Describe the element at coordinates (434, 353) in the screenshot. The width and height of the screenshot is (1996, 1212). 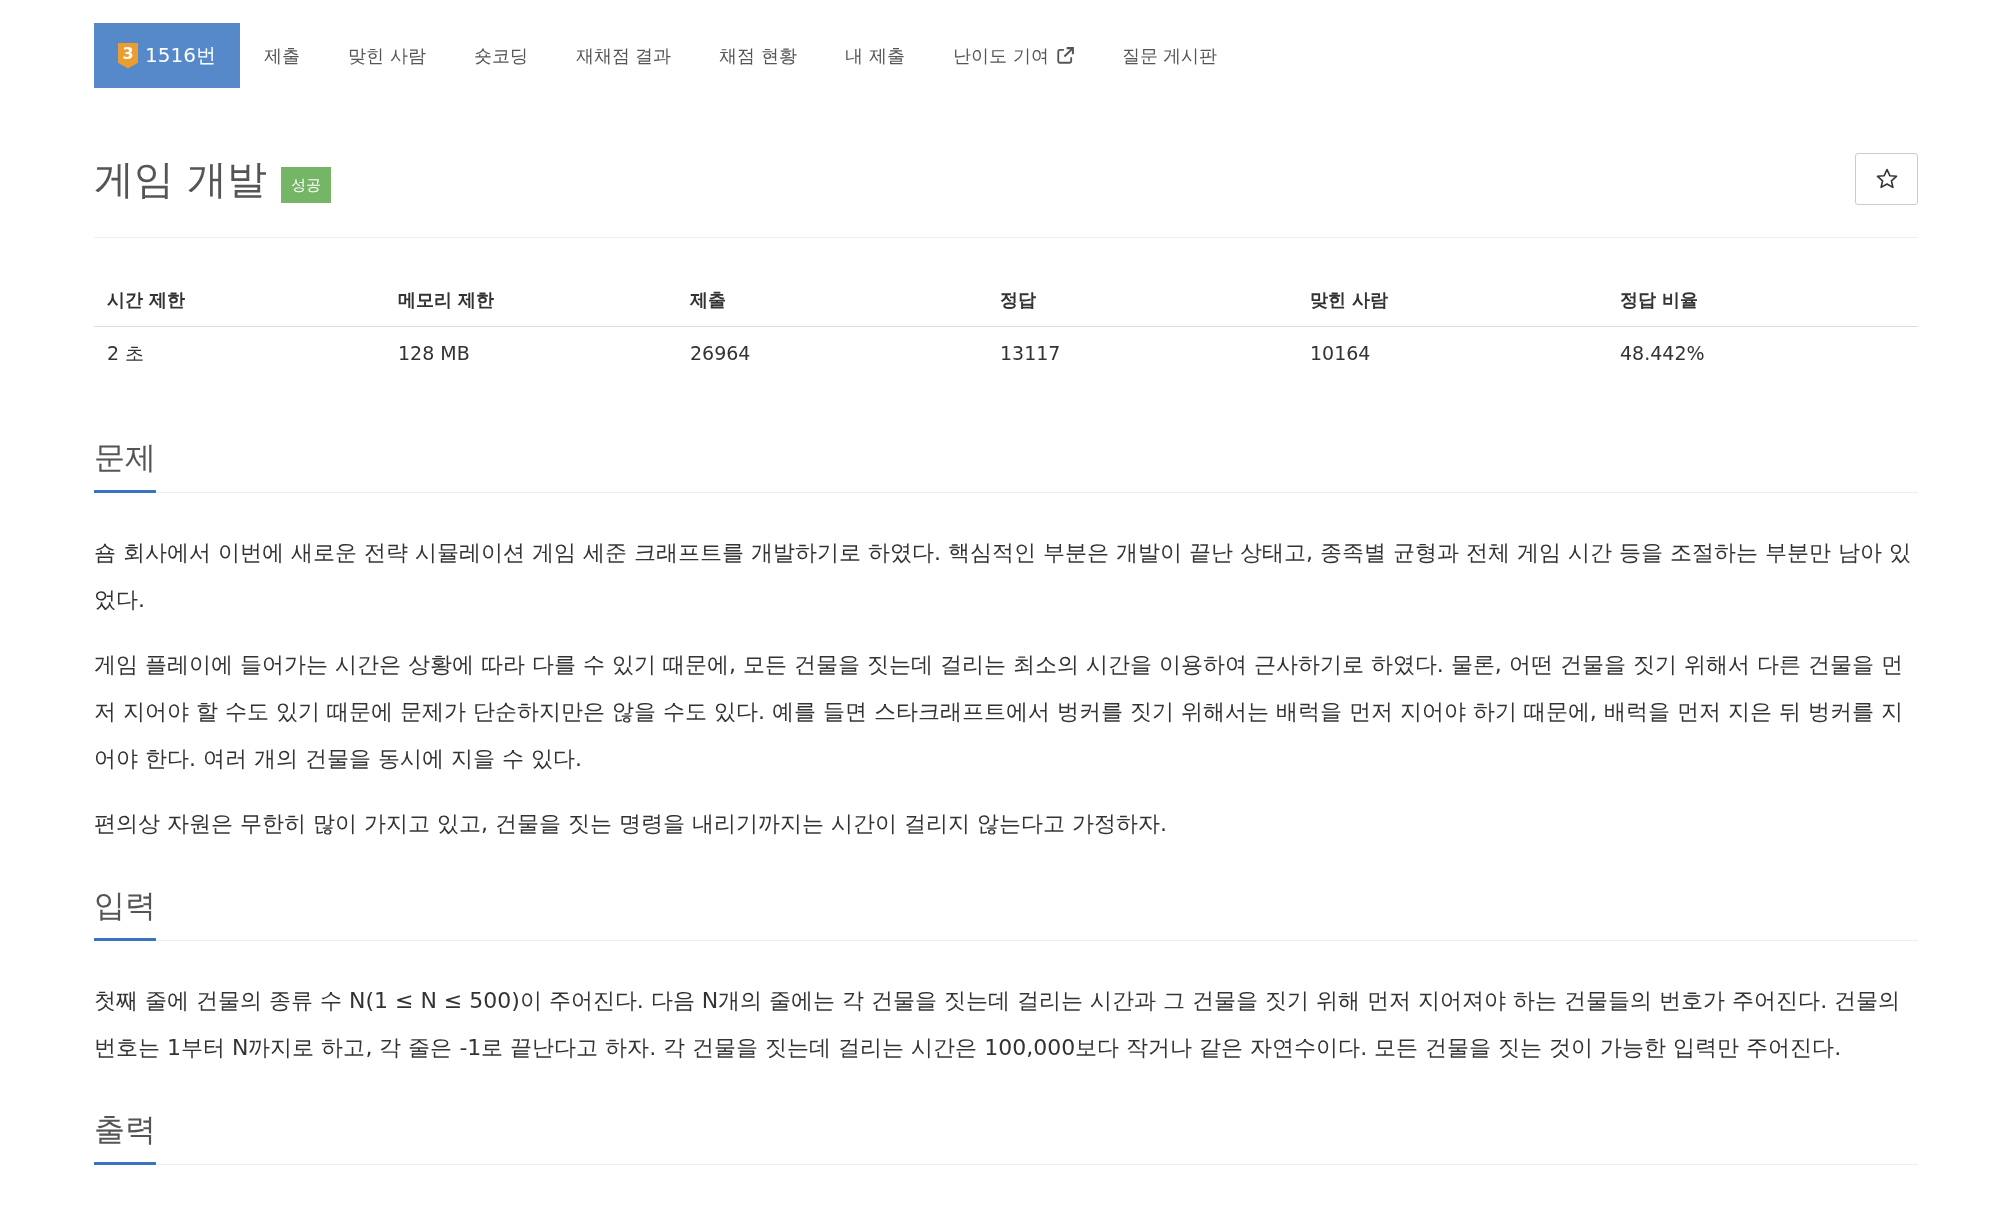
I see `table-cell-text: 128 MB` at that location.